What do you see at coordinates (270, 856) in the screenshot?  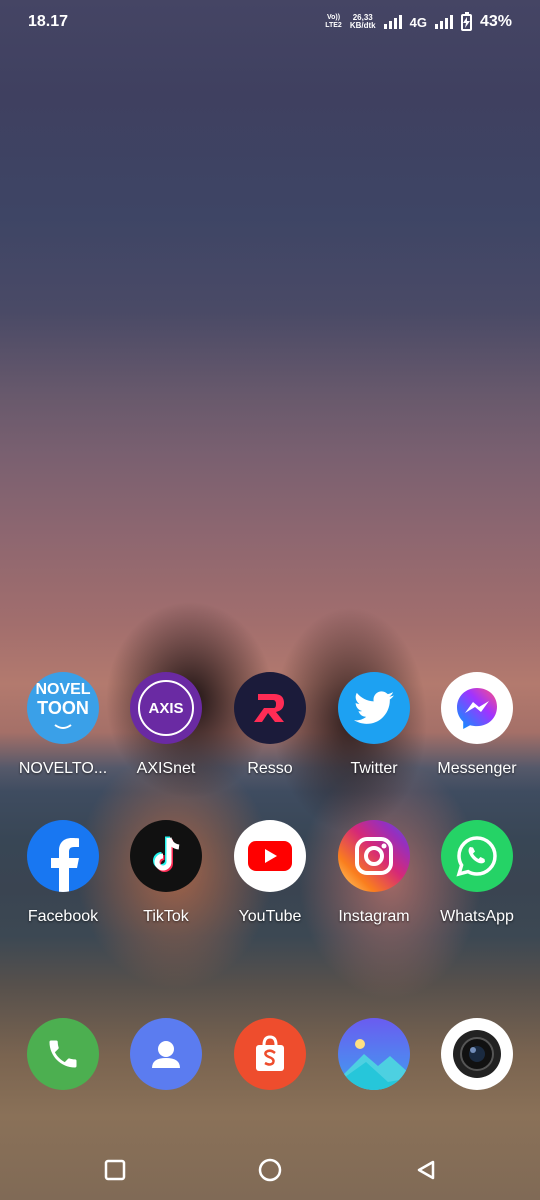 I see `youtube-icon` at bounding box center [270, 856].